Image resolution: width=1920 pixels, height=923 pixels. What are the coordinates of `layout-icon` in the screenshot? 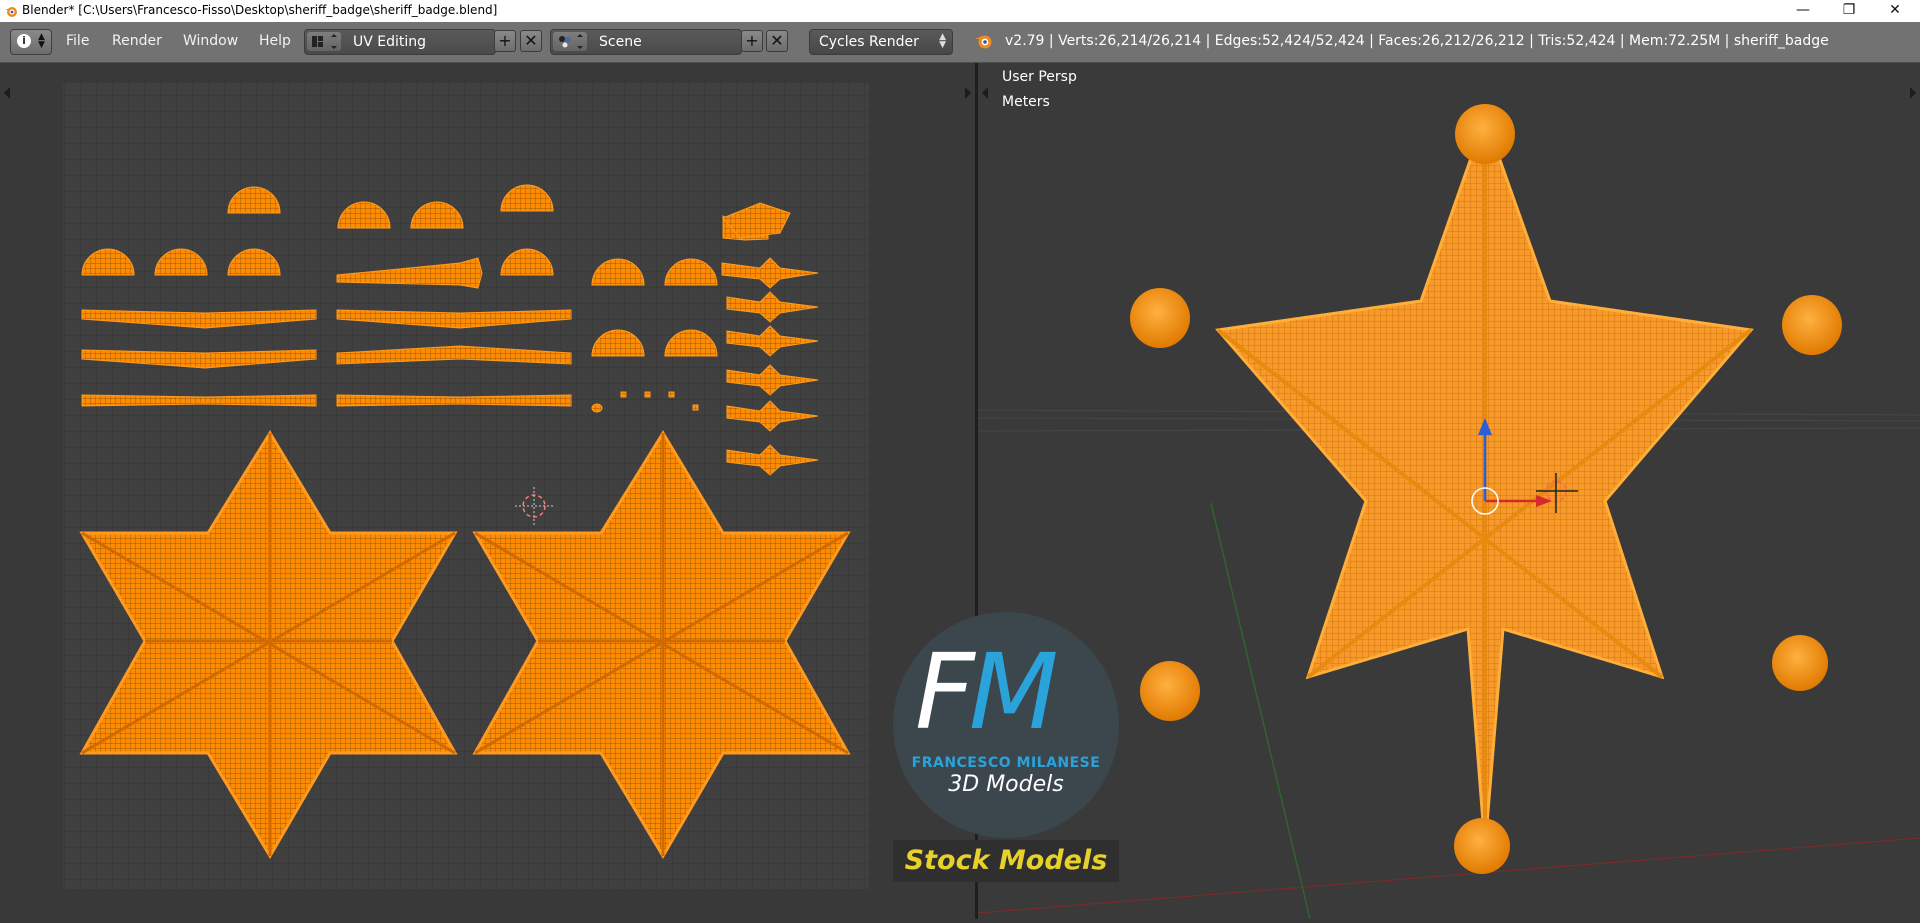 It's located at (324, 41).